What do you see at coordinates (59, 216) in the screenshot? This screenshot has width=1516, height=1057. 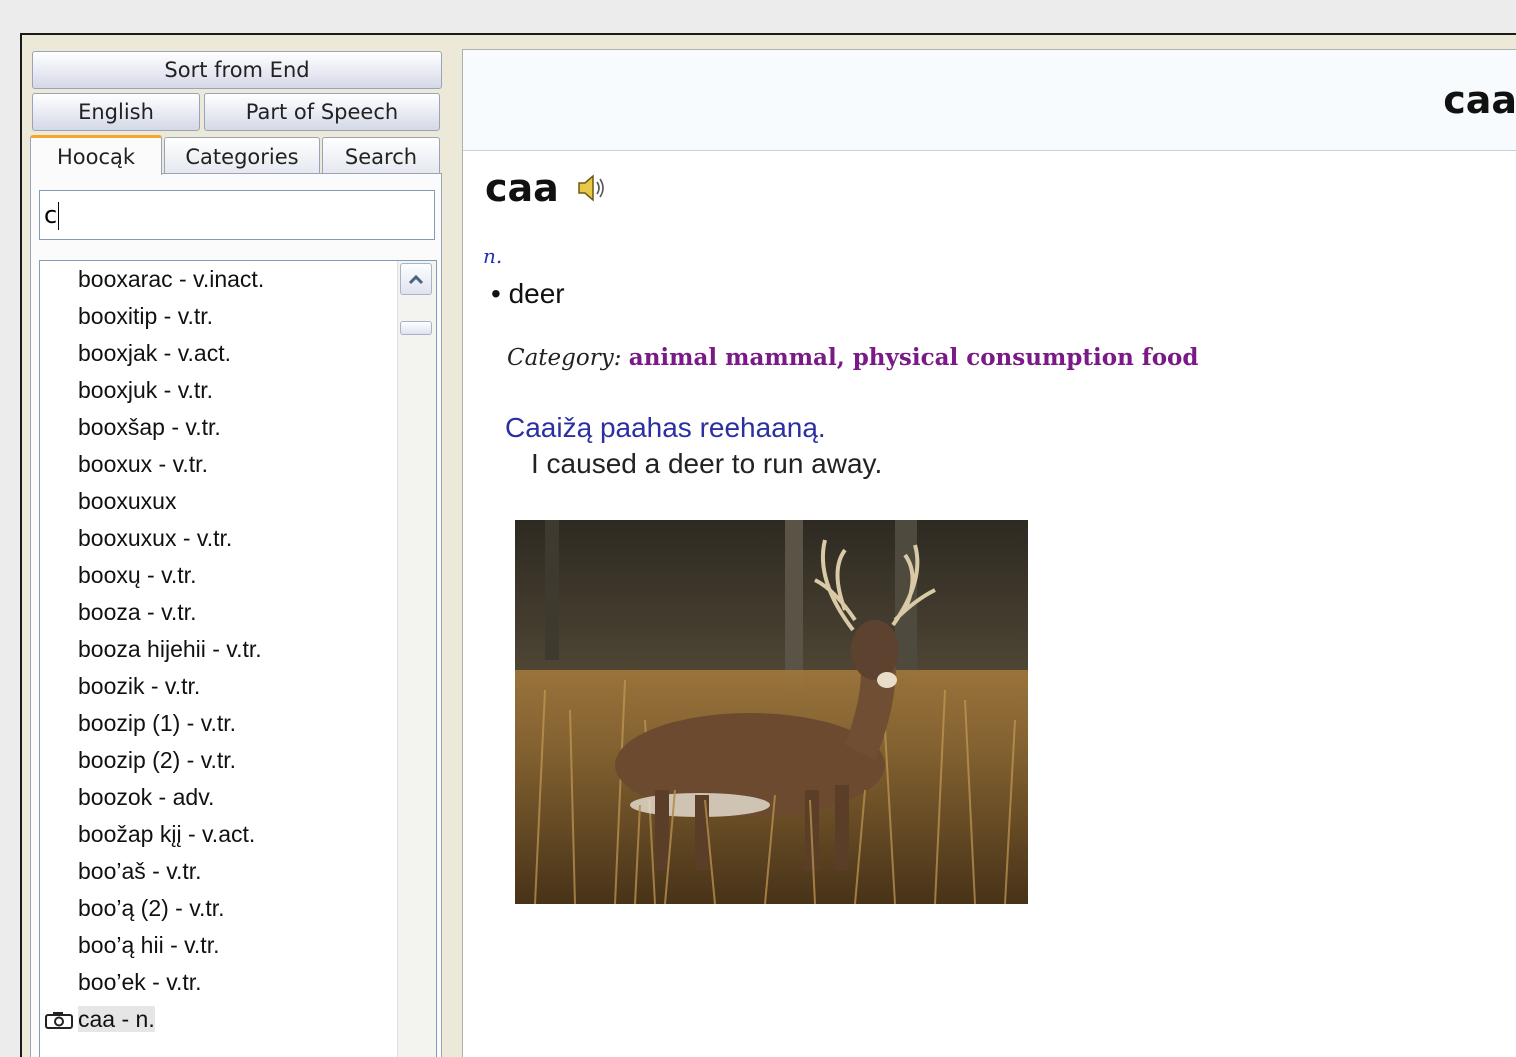 I see `text-caret` at bounding box center [59, 216].